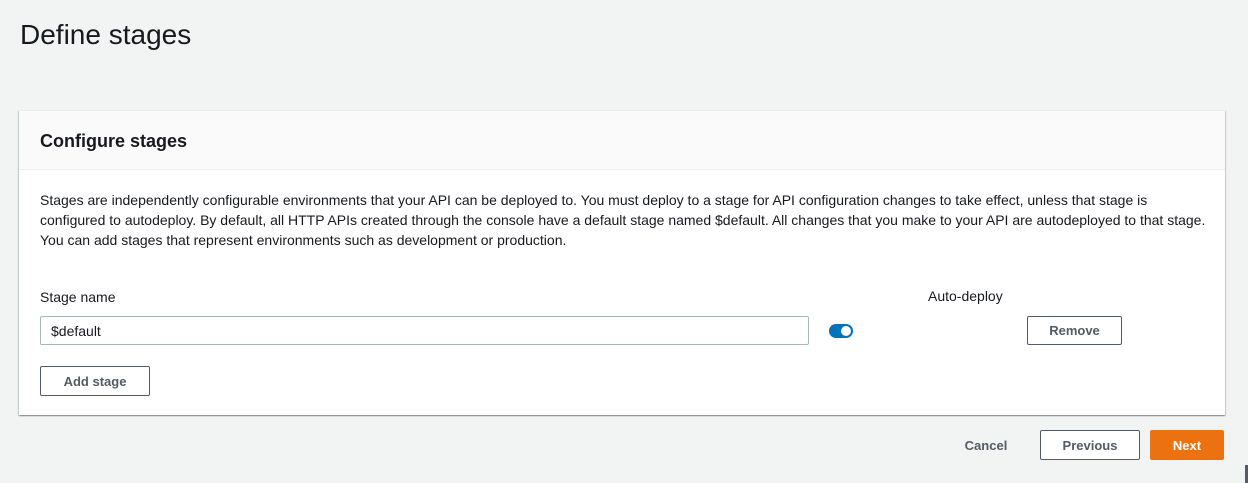 Image resolution: width=1248 pixels, height=483 pixels. I want to click on previous-button: Previous, so click(1090, 445).